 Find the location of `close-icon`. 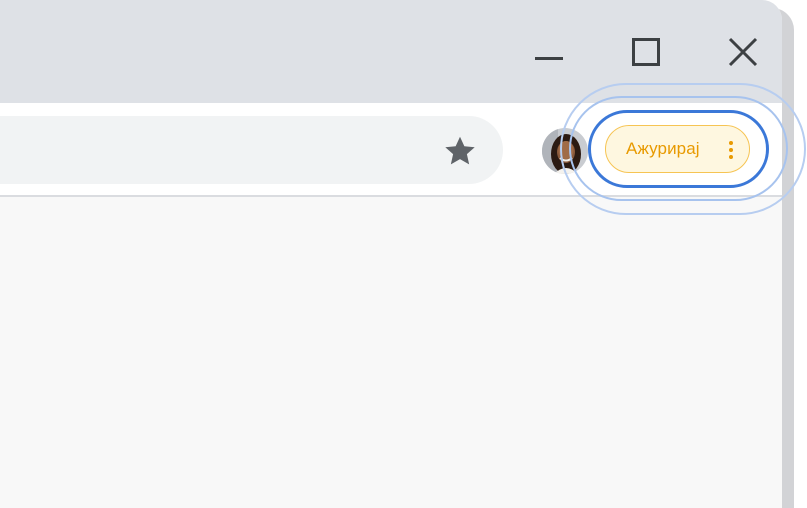

close-icon is located at coordinates (743, 52).